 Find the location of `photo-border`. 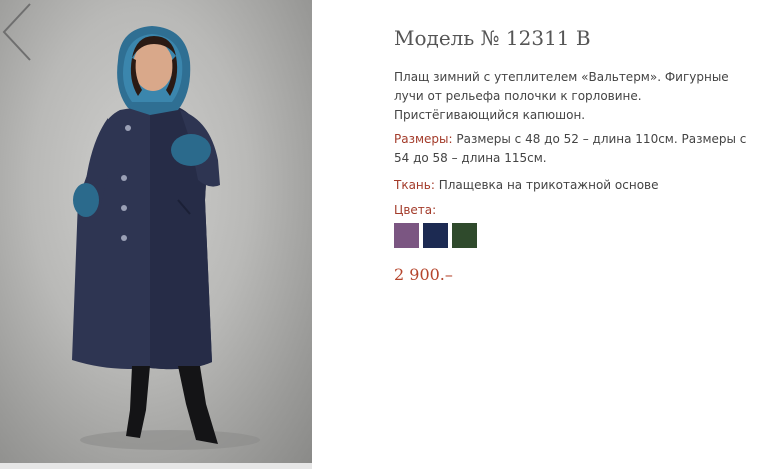

photo-border is located at coordinates (156, 466).